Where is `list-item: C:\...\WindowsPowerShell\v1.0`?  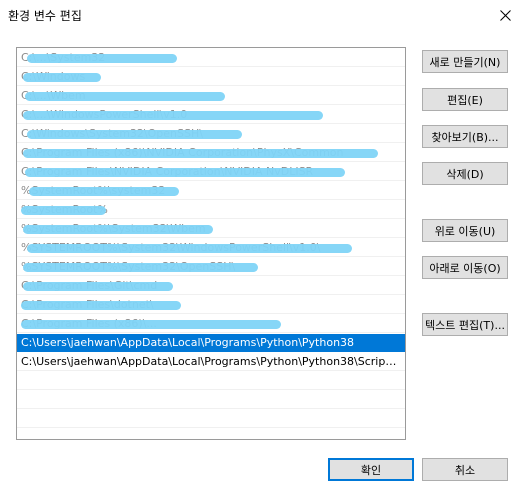 list-item: C:\...\WindowsPowerShell\v1.0 is located at coordinates (211, 115).